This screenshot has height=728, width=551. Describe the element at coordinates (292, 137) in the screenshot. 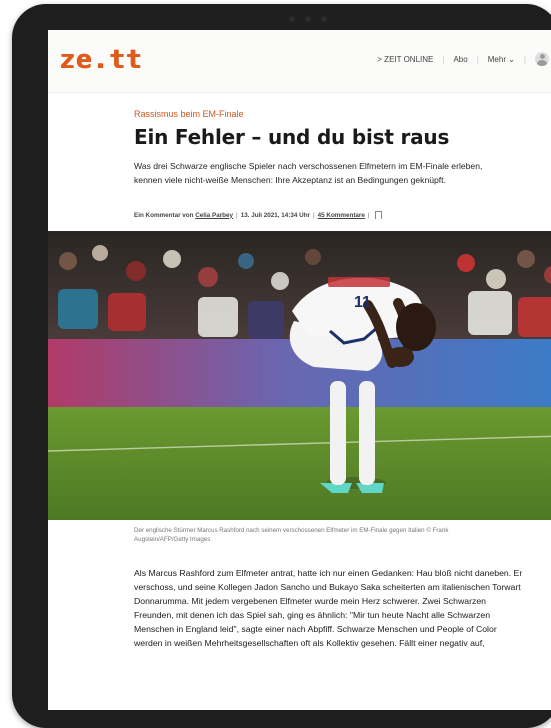

I see `article-title: Ein Fehler – und du bist raus` at that location.